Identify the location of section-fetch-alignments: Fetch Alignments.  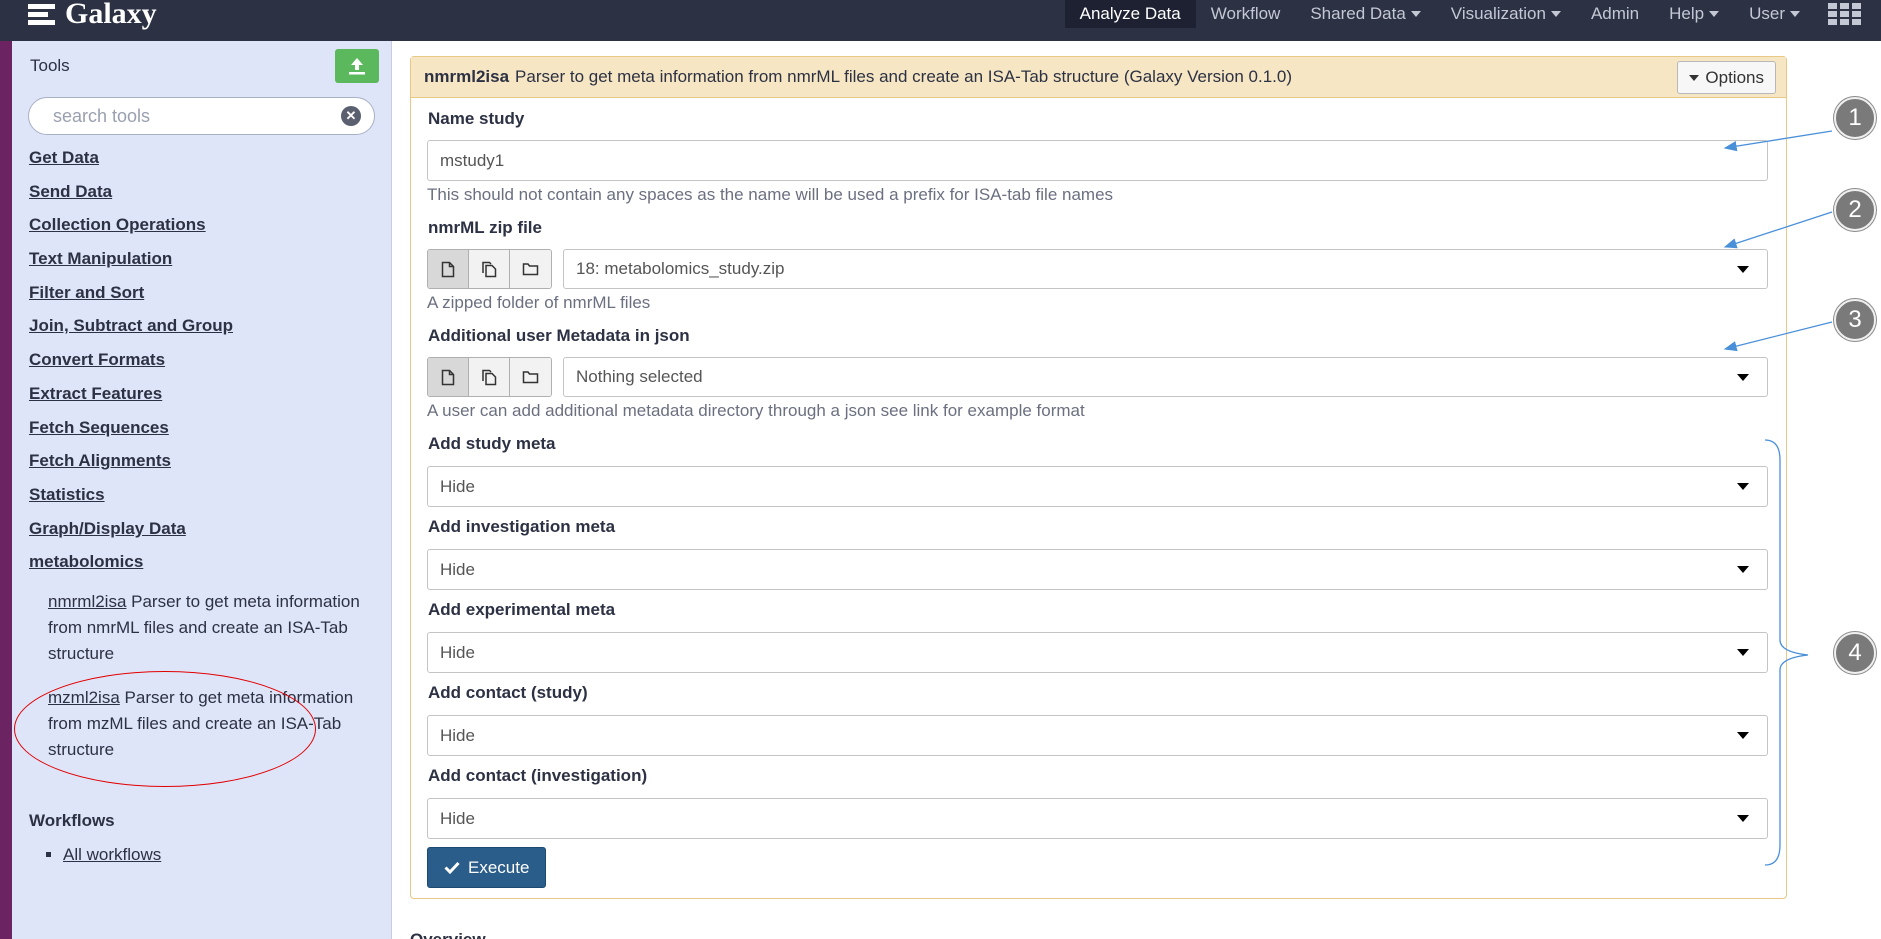
(210, 461).